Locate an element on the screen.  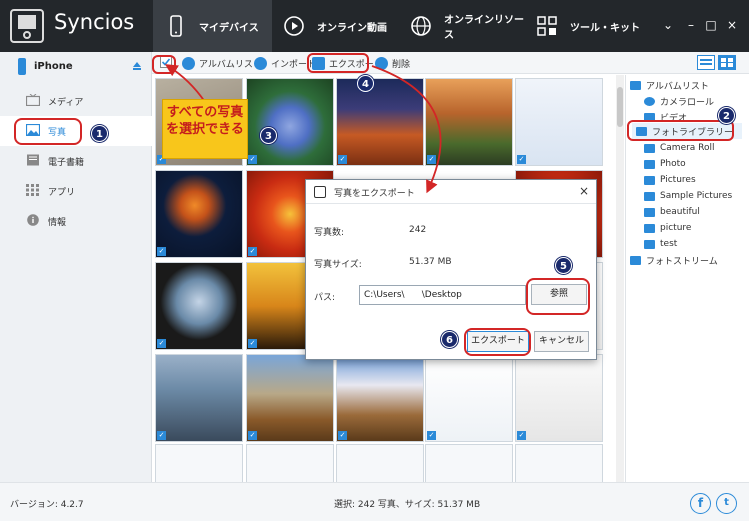
annotation-ring-export-confirm is located at coordinates (497, 342).